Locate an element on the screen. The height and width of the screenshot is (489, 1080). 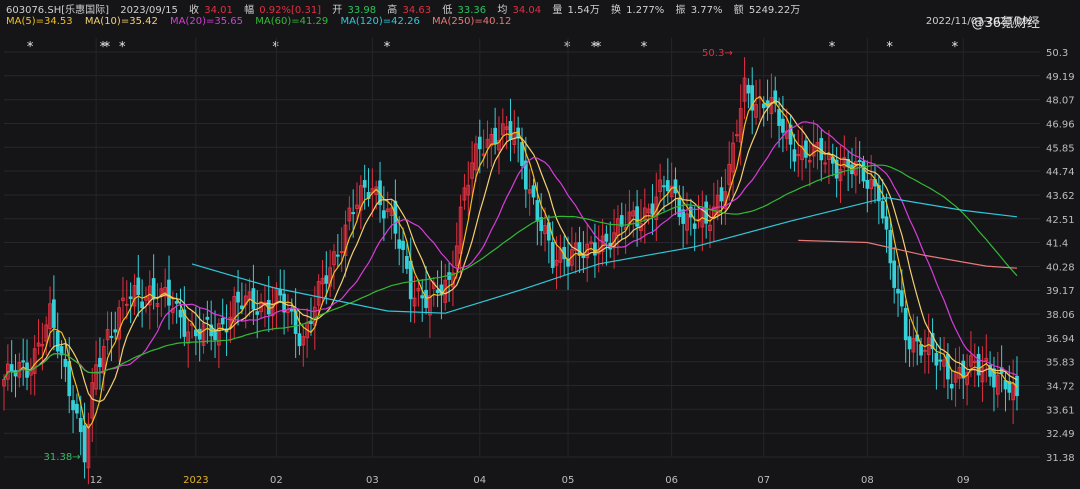
x-tick-label: 04 is located at coordinates (479, 480).